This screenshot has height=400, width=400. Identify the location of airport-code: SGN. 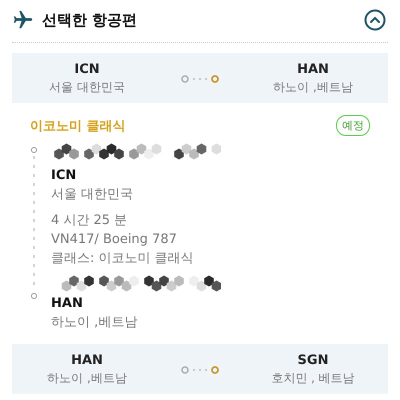
(313, 360).